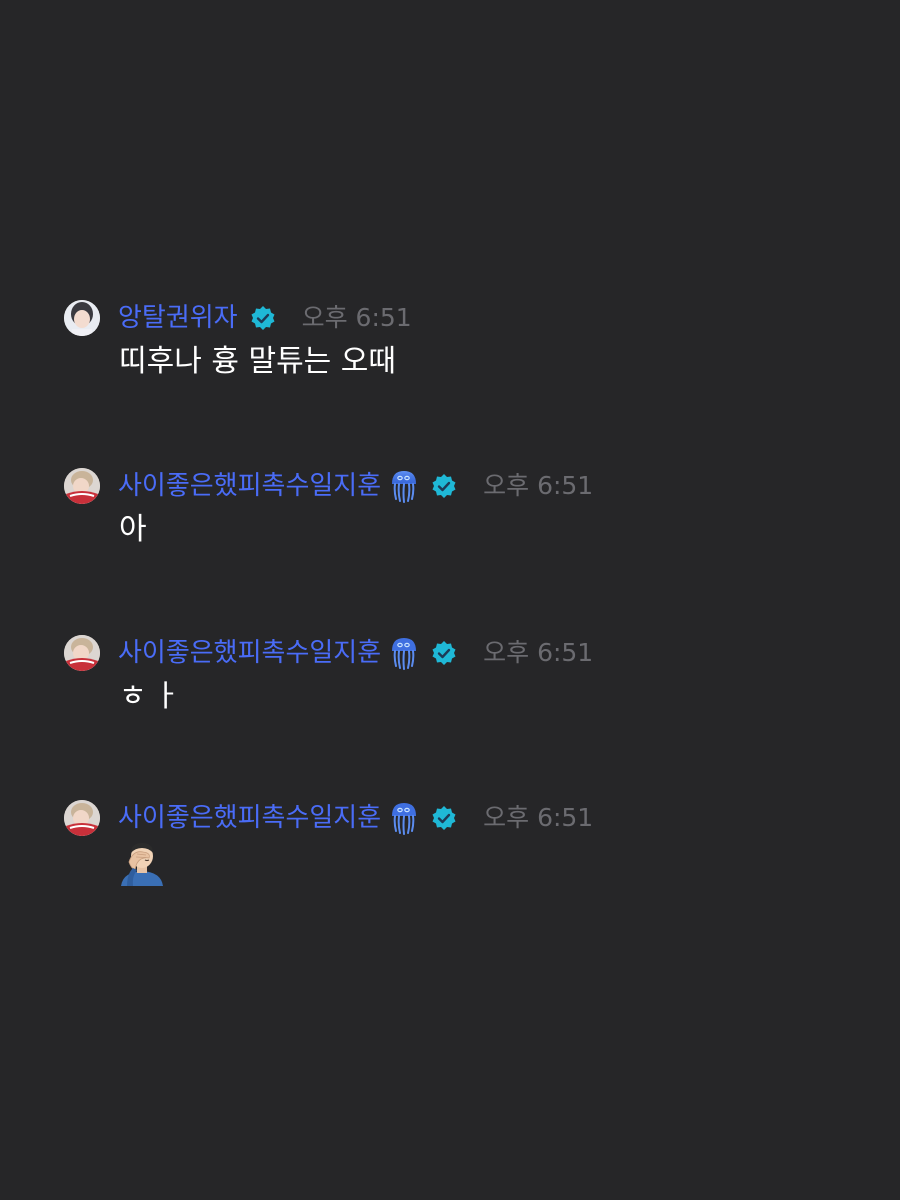 The width and height of the screenshot is (900, 1200). Describe the element at coordinates (258, 361) in the screenshot. I see `message-text: 띠후나 흉 말튜는 오때` at that location.